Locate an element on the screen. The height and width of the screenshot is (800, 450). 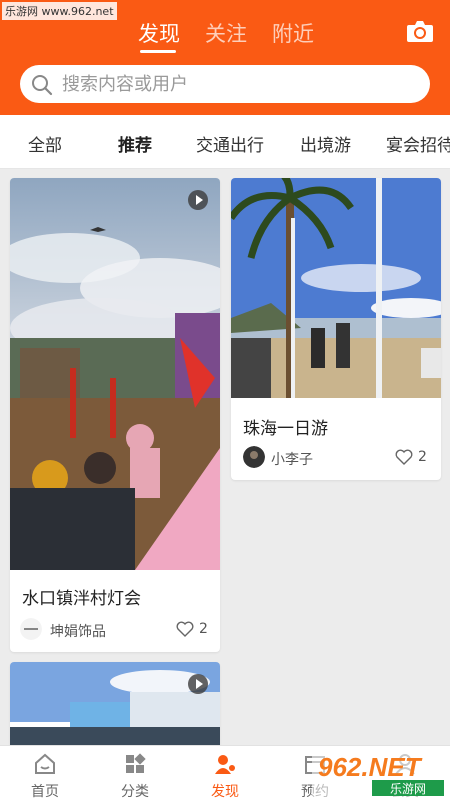
category-recommend: 推荐 is located at coordinates (135, 143).